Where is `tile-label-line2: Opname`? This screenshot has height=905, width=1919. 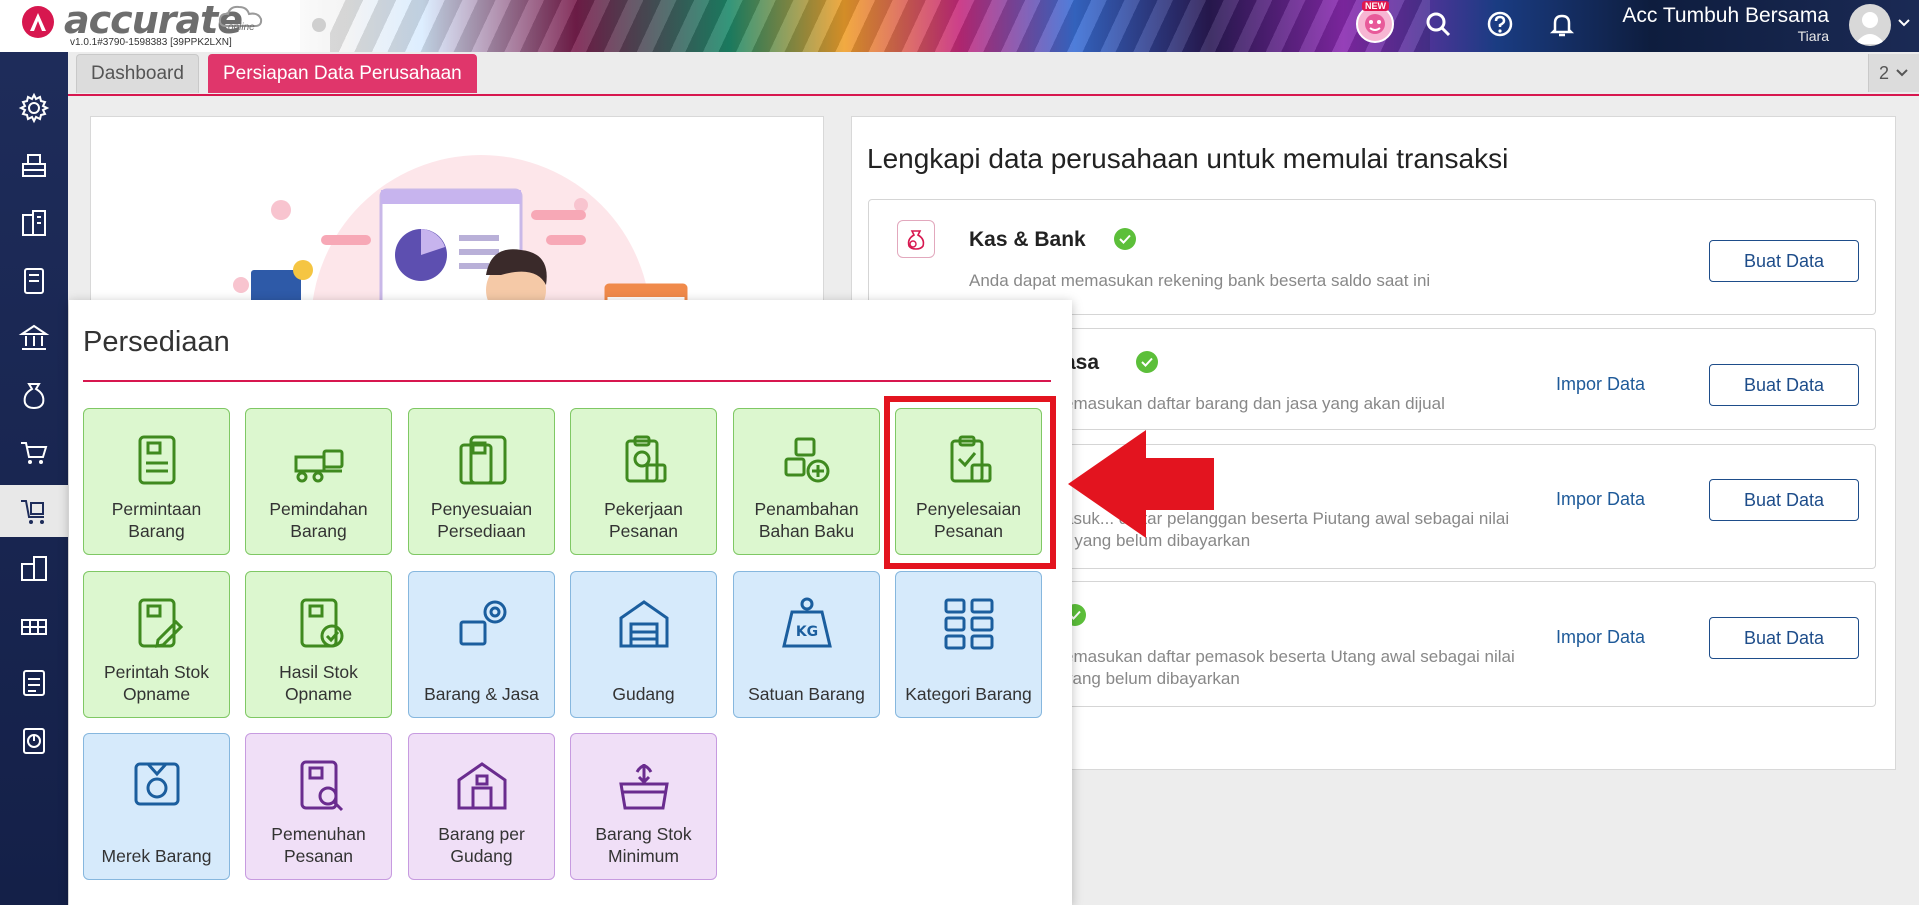
tile-label-line2: Opname is located at coordinates (156, 694).